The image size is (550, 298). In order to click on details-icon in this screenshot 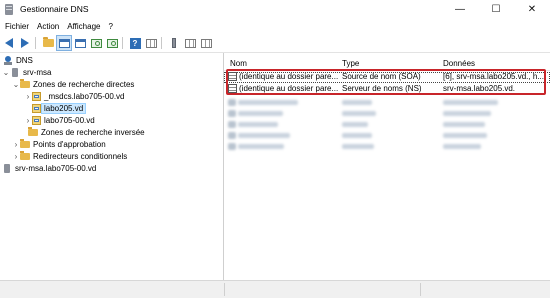, I will do `click(151, 43)`.